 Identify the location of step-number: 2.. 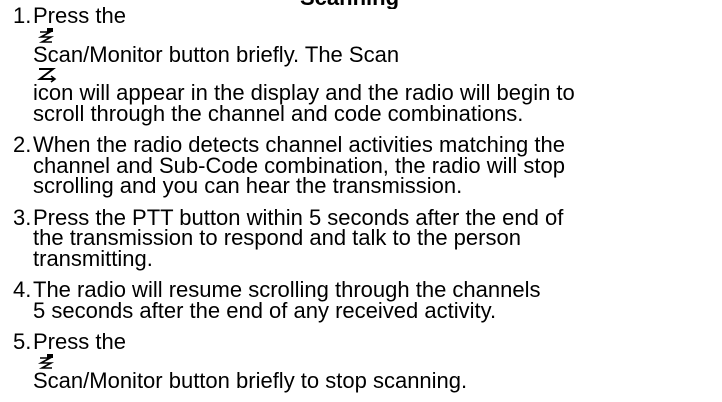
(22, 144).